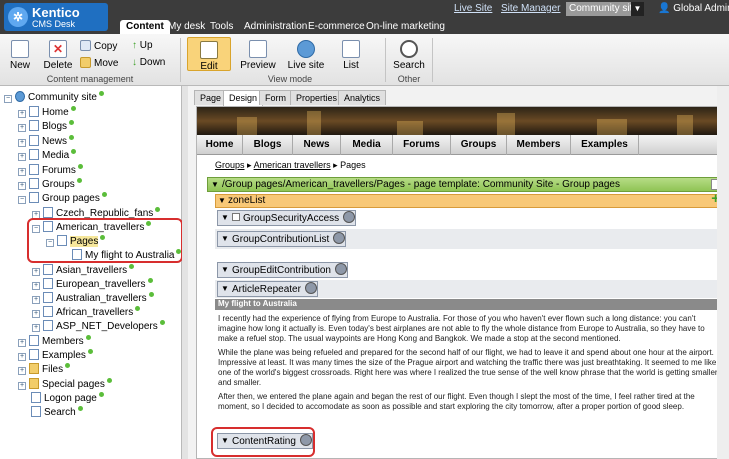  I want to click on tree-node-african-travellers: + African_travellers, so click(86, 312).